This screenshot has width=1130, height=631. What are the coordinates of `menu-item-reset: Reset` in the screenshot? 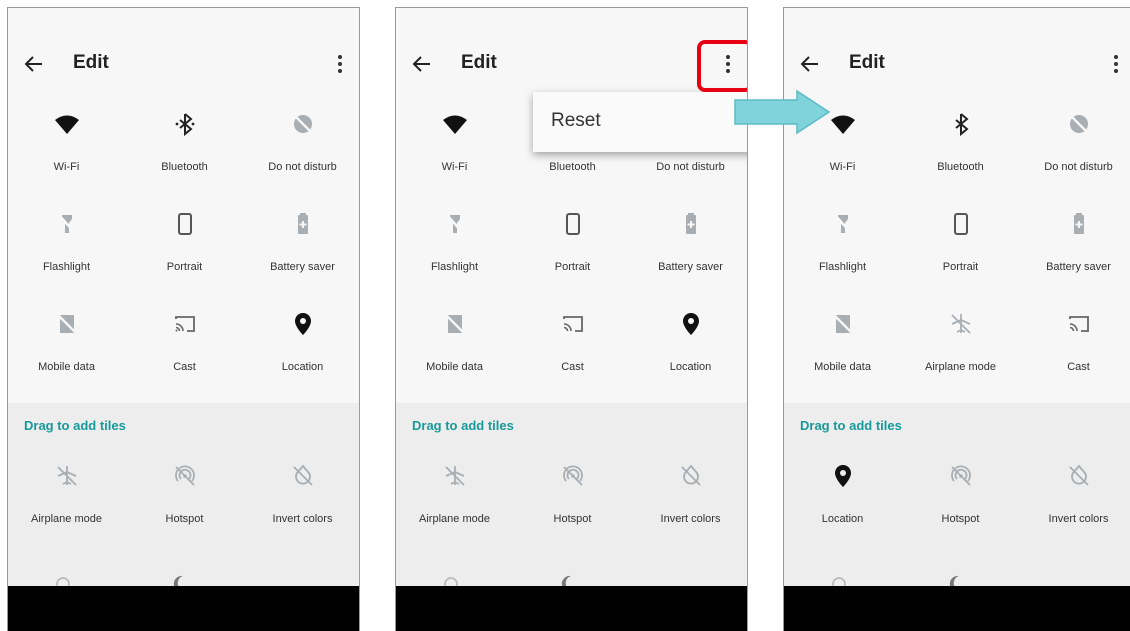 It's located at (576, 121).